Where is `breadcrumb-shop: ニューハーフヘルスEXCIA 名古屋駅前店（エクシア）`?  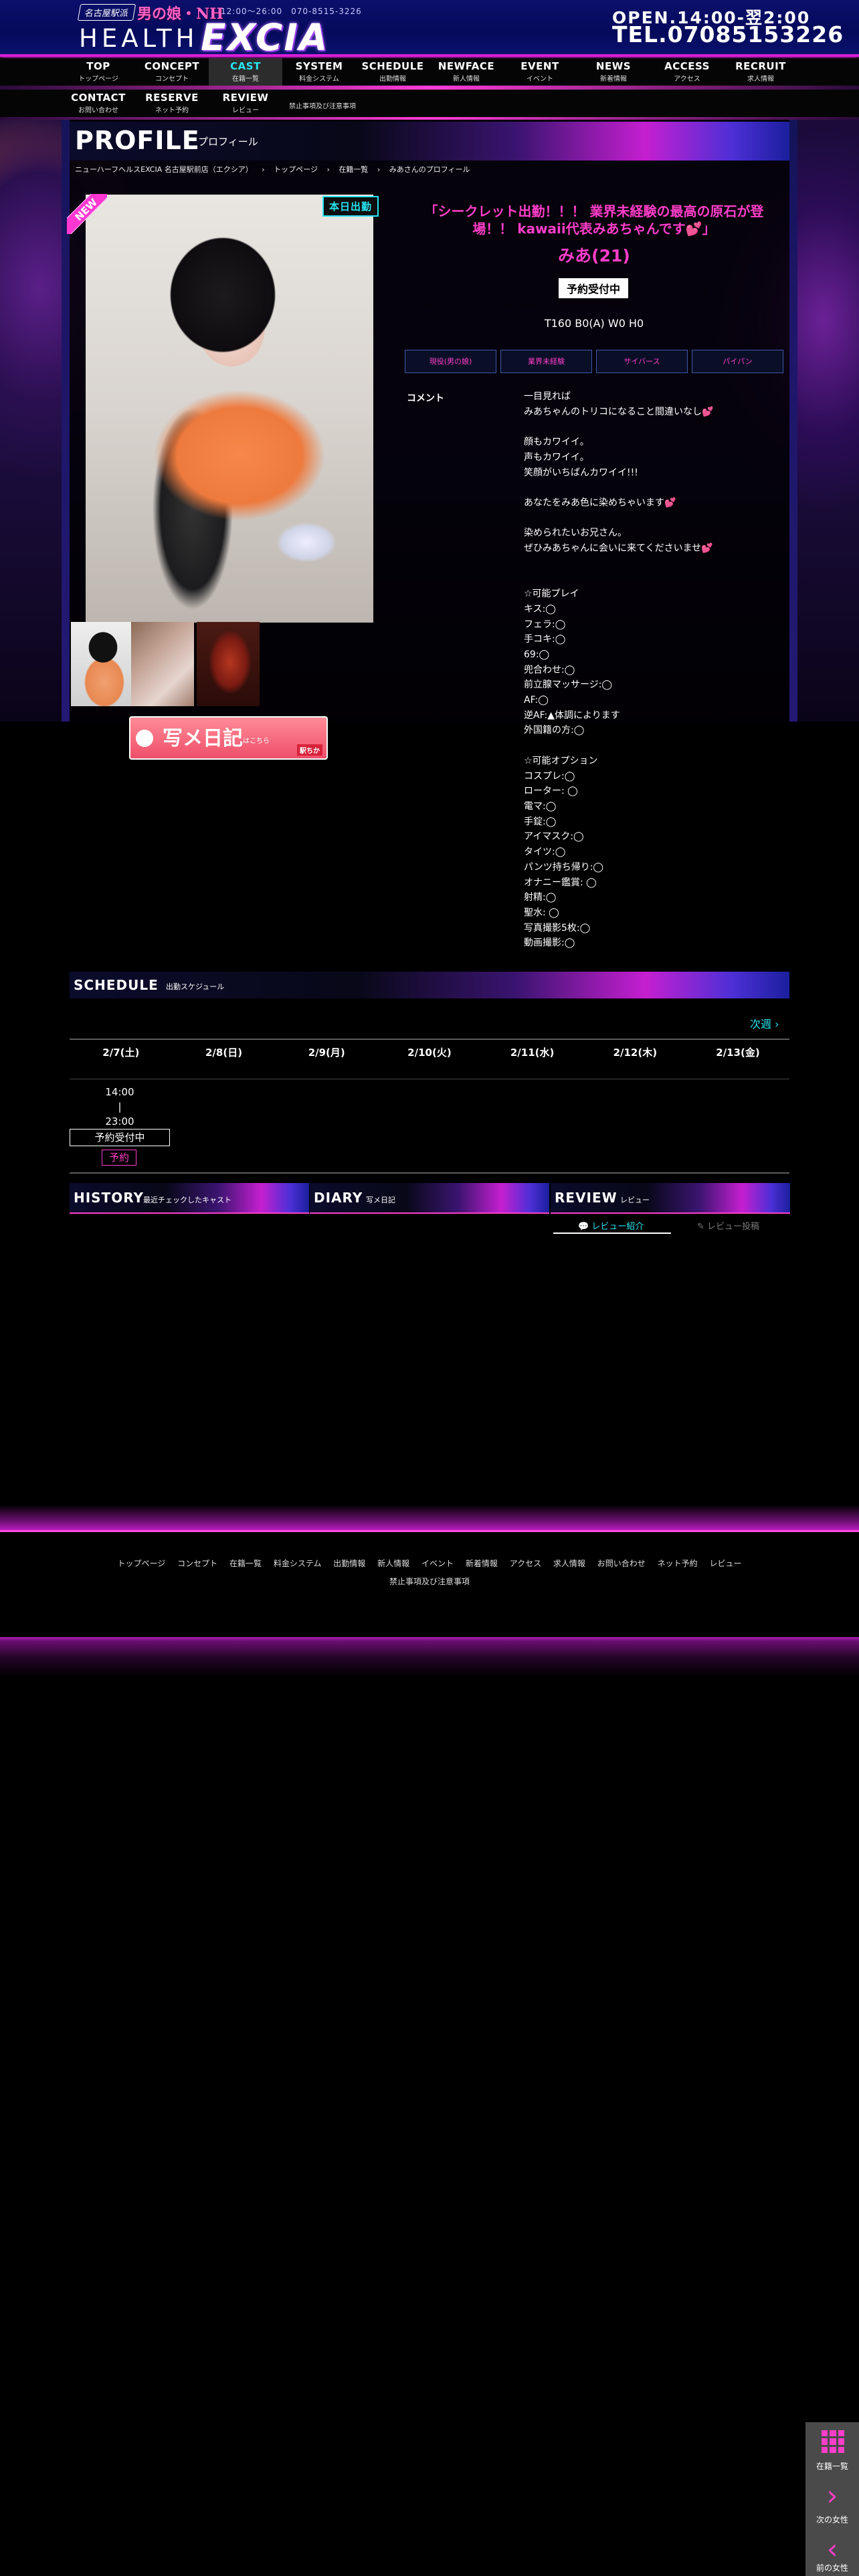
breadcrumb-shop: ニューハーフヘルスEXCIA 名古屋駅前店（エクシア） is located at coordinates (164, 169).